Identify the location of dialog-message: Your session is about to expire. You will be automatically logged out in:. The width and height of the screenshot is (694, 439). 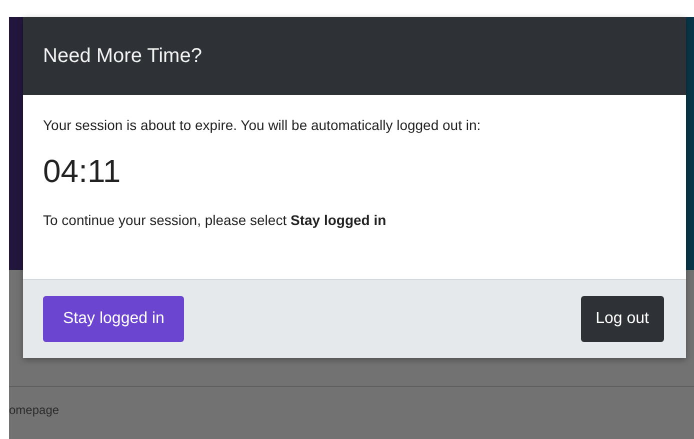
(262, 125).